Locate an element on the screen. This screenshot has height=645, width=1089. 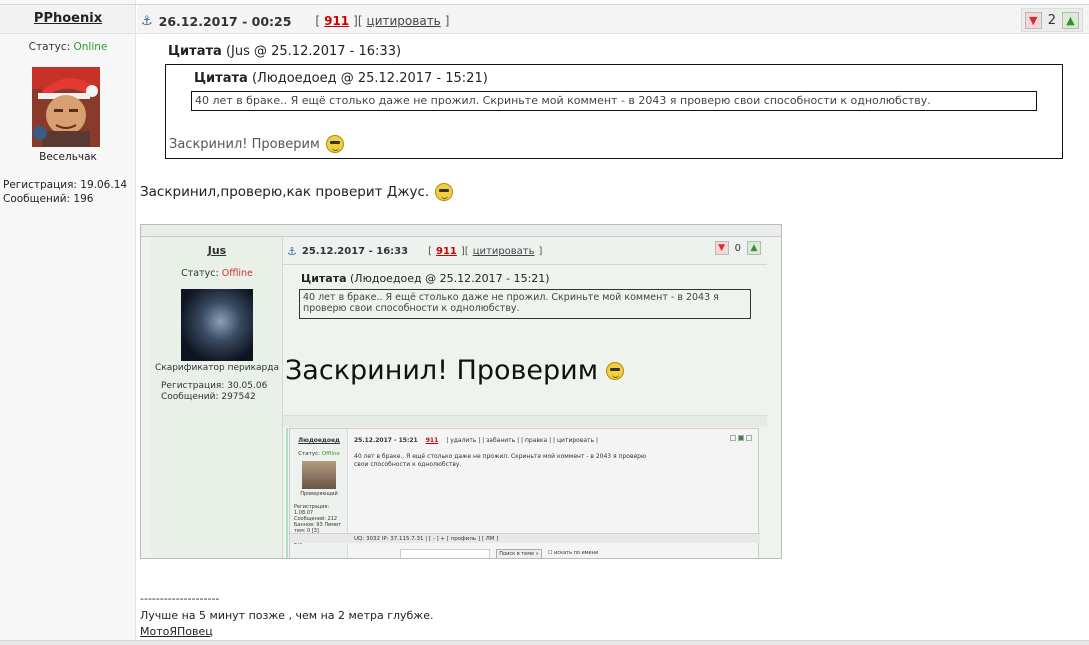
rating-value: 2 is located at coordinates (1051, 20).